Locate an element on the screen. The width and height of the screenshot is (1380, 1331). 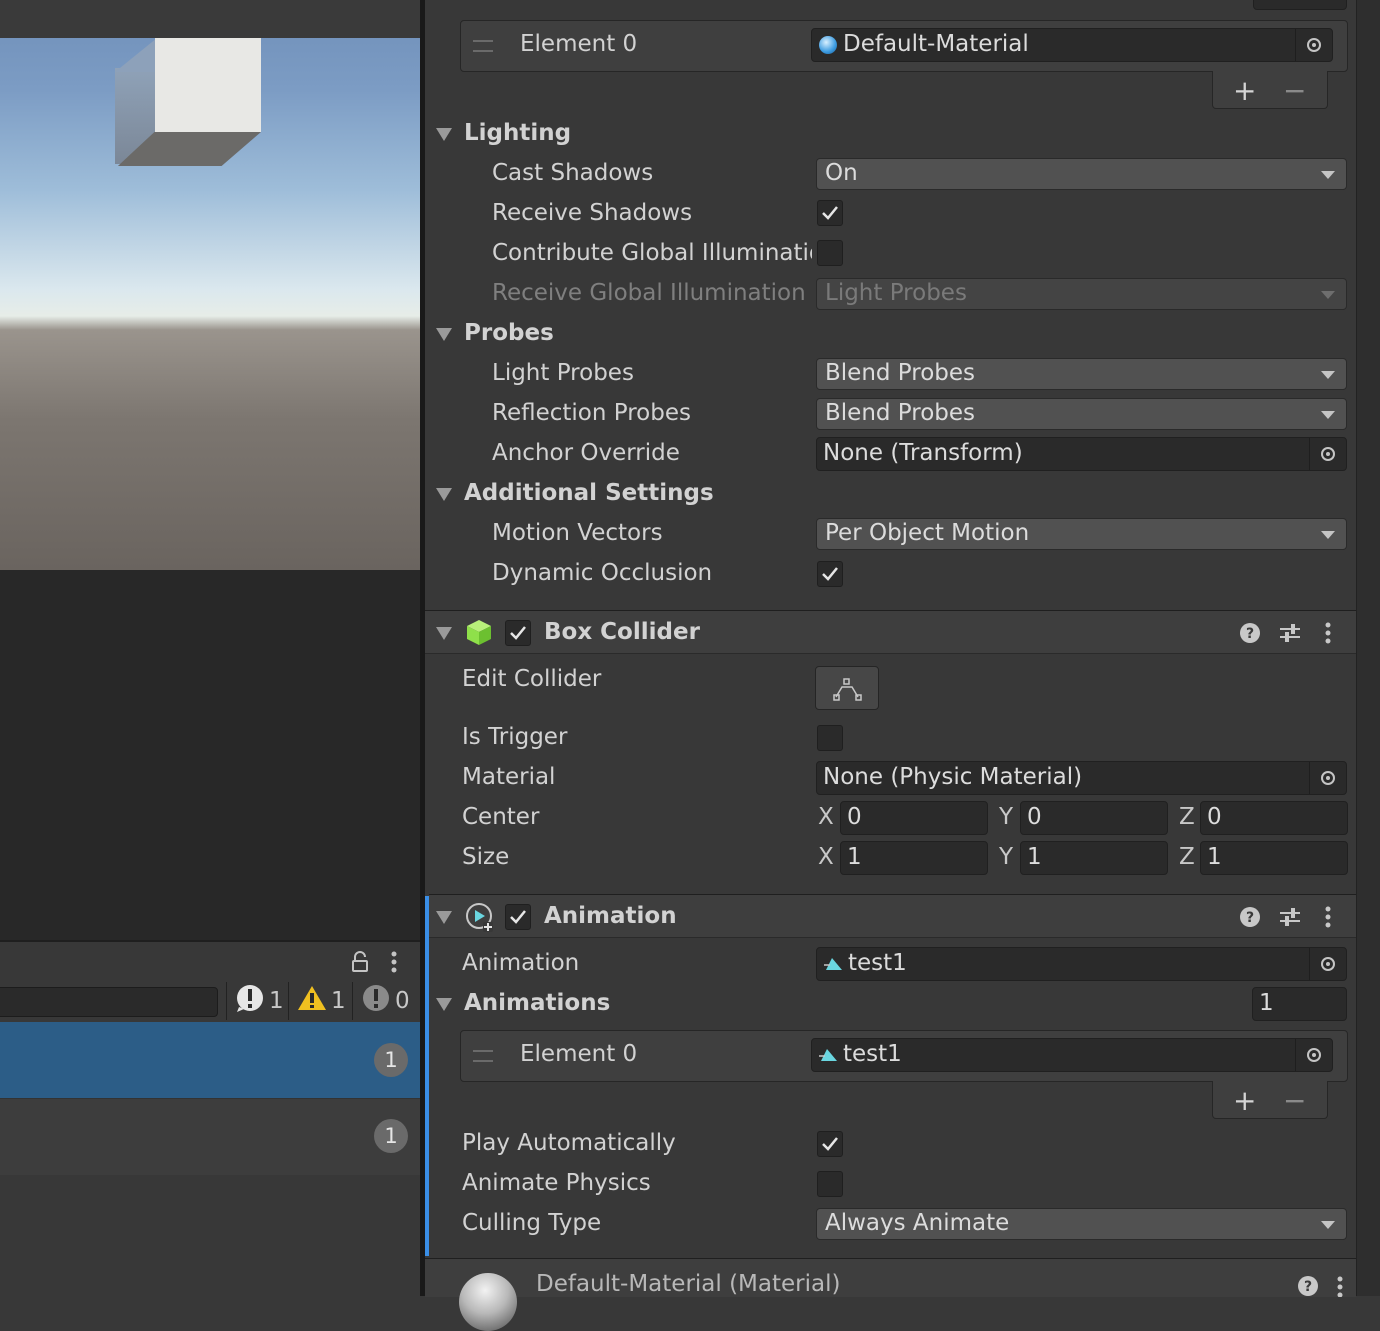
lock-icon is located at coordinates (360, 962).